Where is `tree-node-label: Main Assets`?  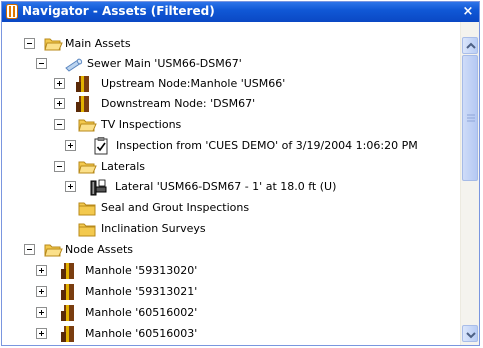 tree-node-label: Main Assets is located at coordinates (98, 43).